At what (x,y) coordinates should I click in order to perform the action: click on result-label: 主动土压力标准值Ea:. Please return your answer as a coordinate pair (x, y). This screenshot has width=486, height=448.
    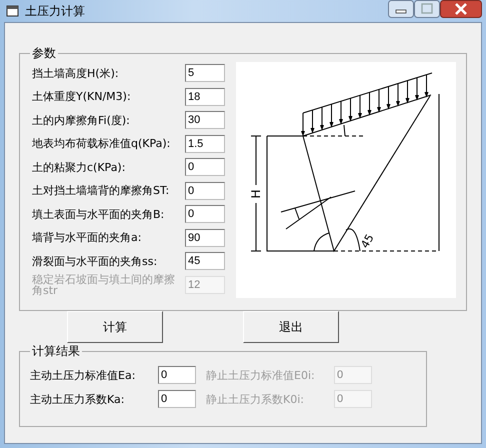
    Looking at the image, I should click on (83, 375).